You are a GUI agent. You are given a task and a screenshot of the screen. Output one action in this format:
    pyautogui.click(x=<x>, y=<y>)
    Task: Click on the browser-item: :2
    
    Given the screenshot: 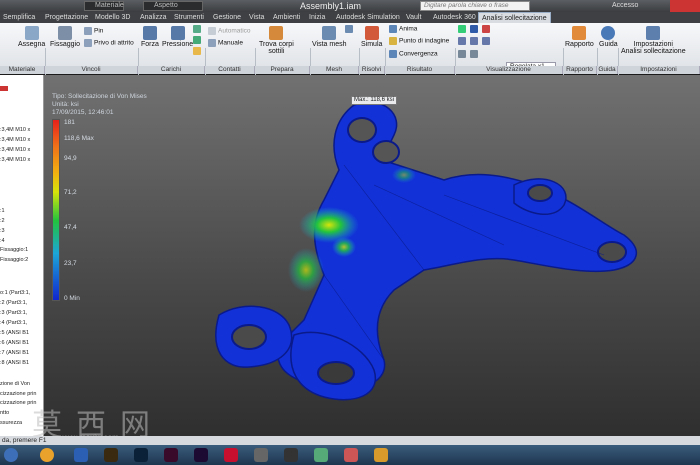 What is the action you would take?
    pyautogui.click(x=2, y=221)
    